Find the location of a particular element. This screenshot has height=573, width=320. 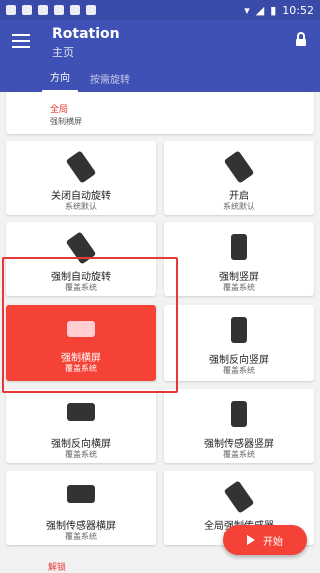

tab-direction: 方向 is located at coordinates (60, 80).